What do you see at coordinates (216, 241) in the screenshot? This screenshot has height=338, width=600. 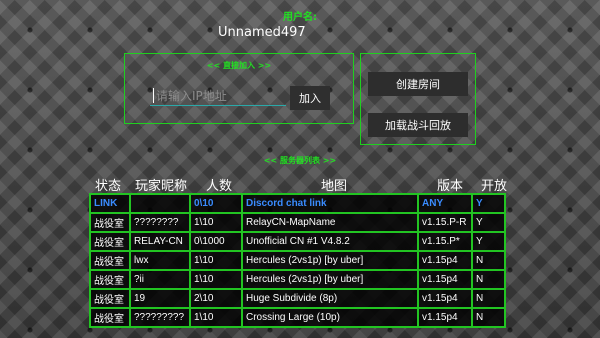 I see `cell-player-count: 0\1000` at bounding box center [216, 241].